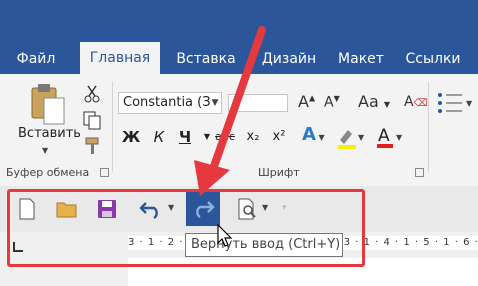 The image size is (478, 286). I want to click on pointer-arrow-icon, so click(230, 111).